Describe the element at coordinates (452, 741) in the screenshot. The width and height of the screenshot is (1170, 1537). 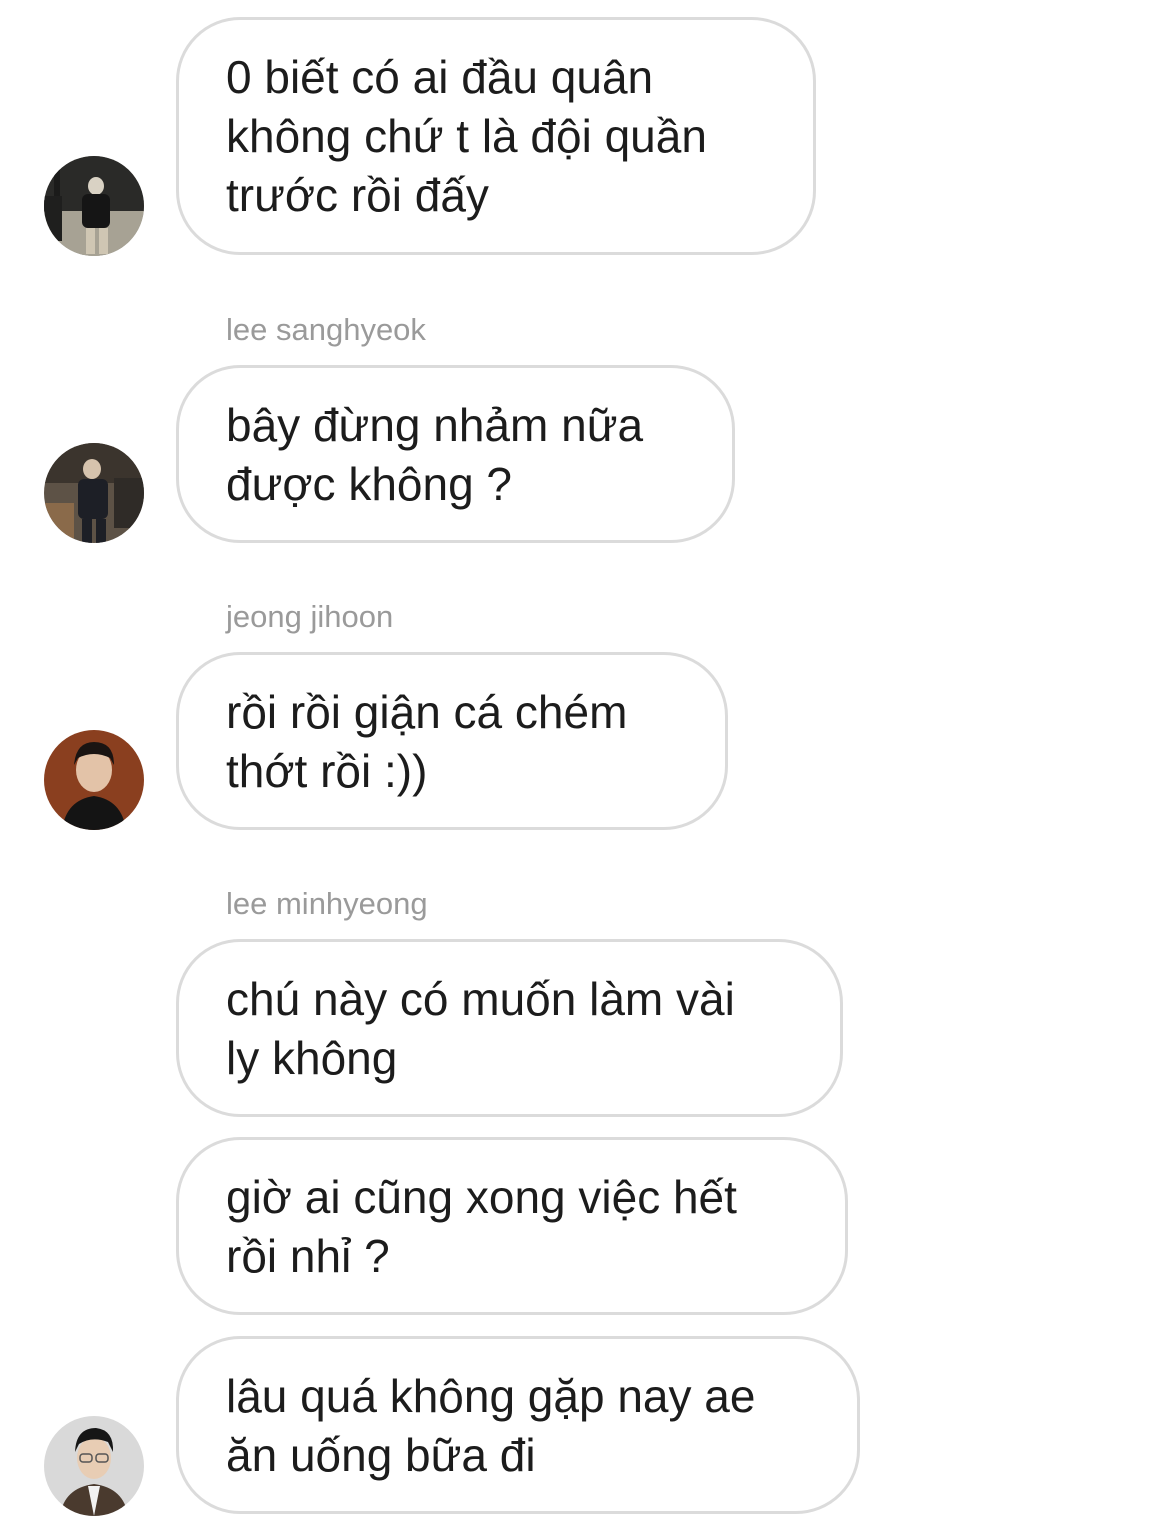
I see `message-bubble: rồi rồi giận cá chém thớt rồi :))` at that location.